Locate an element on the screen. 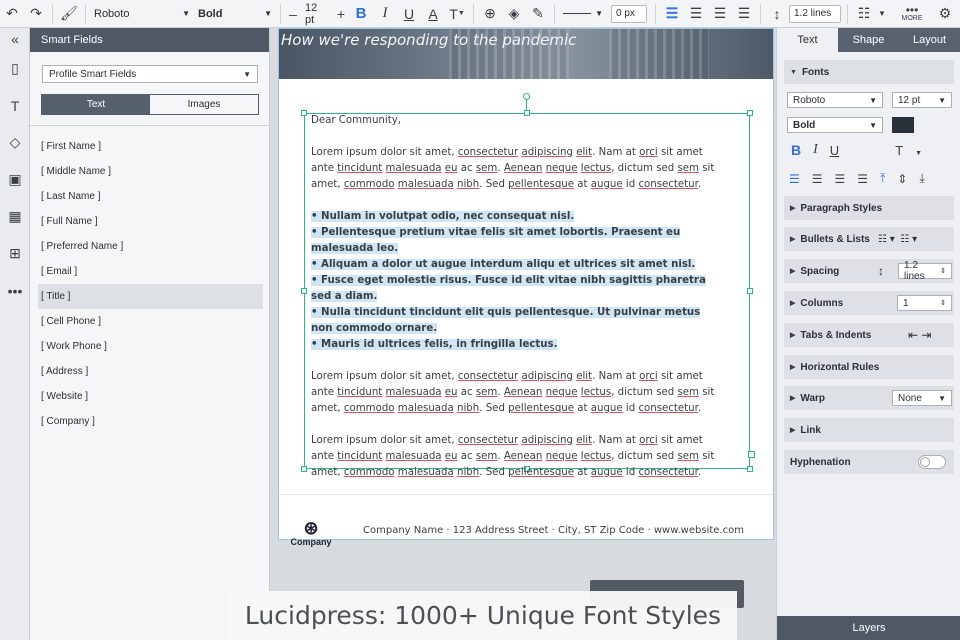 The image size is (960, 640). redo-icon: ↷ is located at coordinates (36, 14).